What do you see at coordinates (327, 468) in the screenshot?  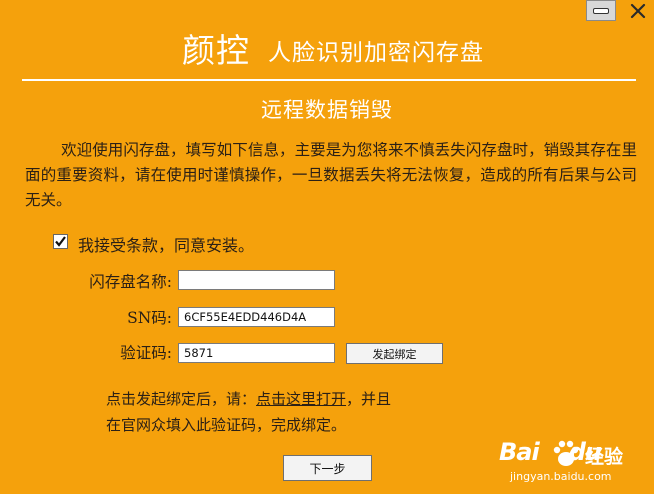 I see `next-button: 下一步` at bounding box center [327, 468].